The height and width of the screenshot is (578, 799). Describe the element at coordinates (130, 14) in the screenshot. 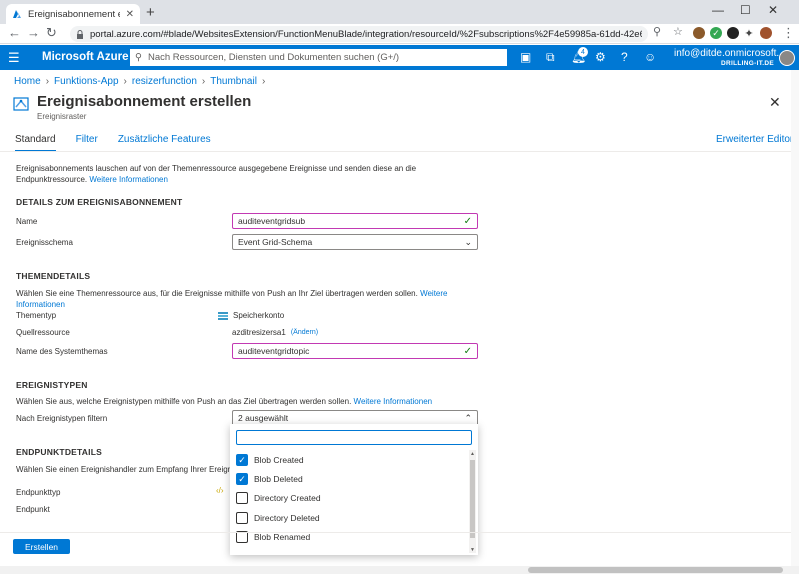

I see `tab-close-icon: ✕` at that location.